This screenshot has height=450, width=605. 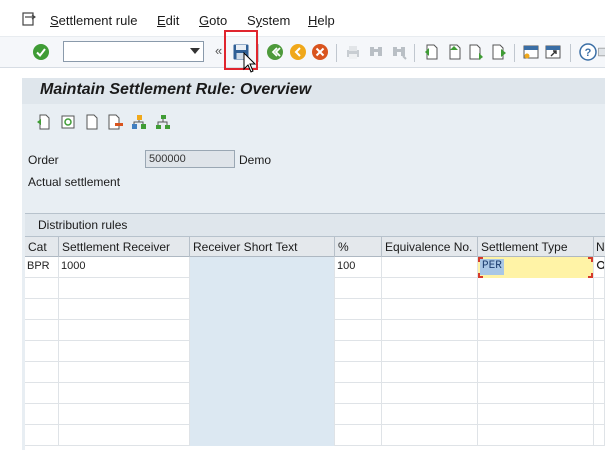 I want to click on enter-icon, so click(x=41, y=52).